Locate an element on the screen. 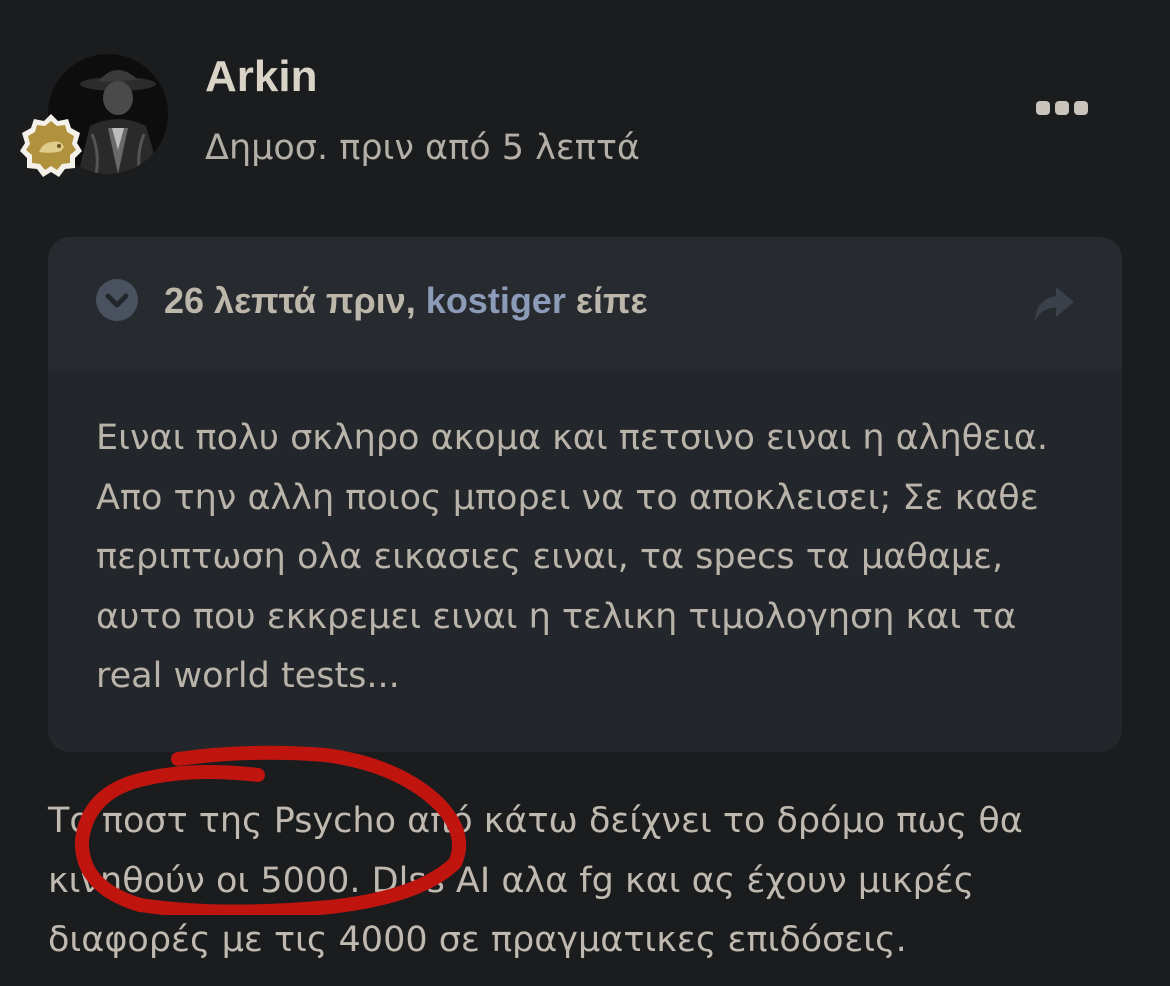  chevron-down-icon is located at coordinates (117, 300).